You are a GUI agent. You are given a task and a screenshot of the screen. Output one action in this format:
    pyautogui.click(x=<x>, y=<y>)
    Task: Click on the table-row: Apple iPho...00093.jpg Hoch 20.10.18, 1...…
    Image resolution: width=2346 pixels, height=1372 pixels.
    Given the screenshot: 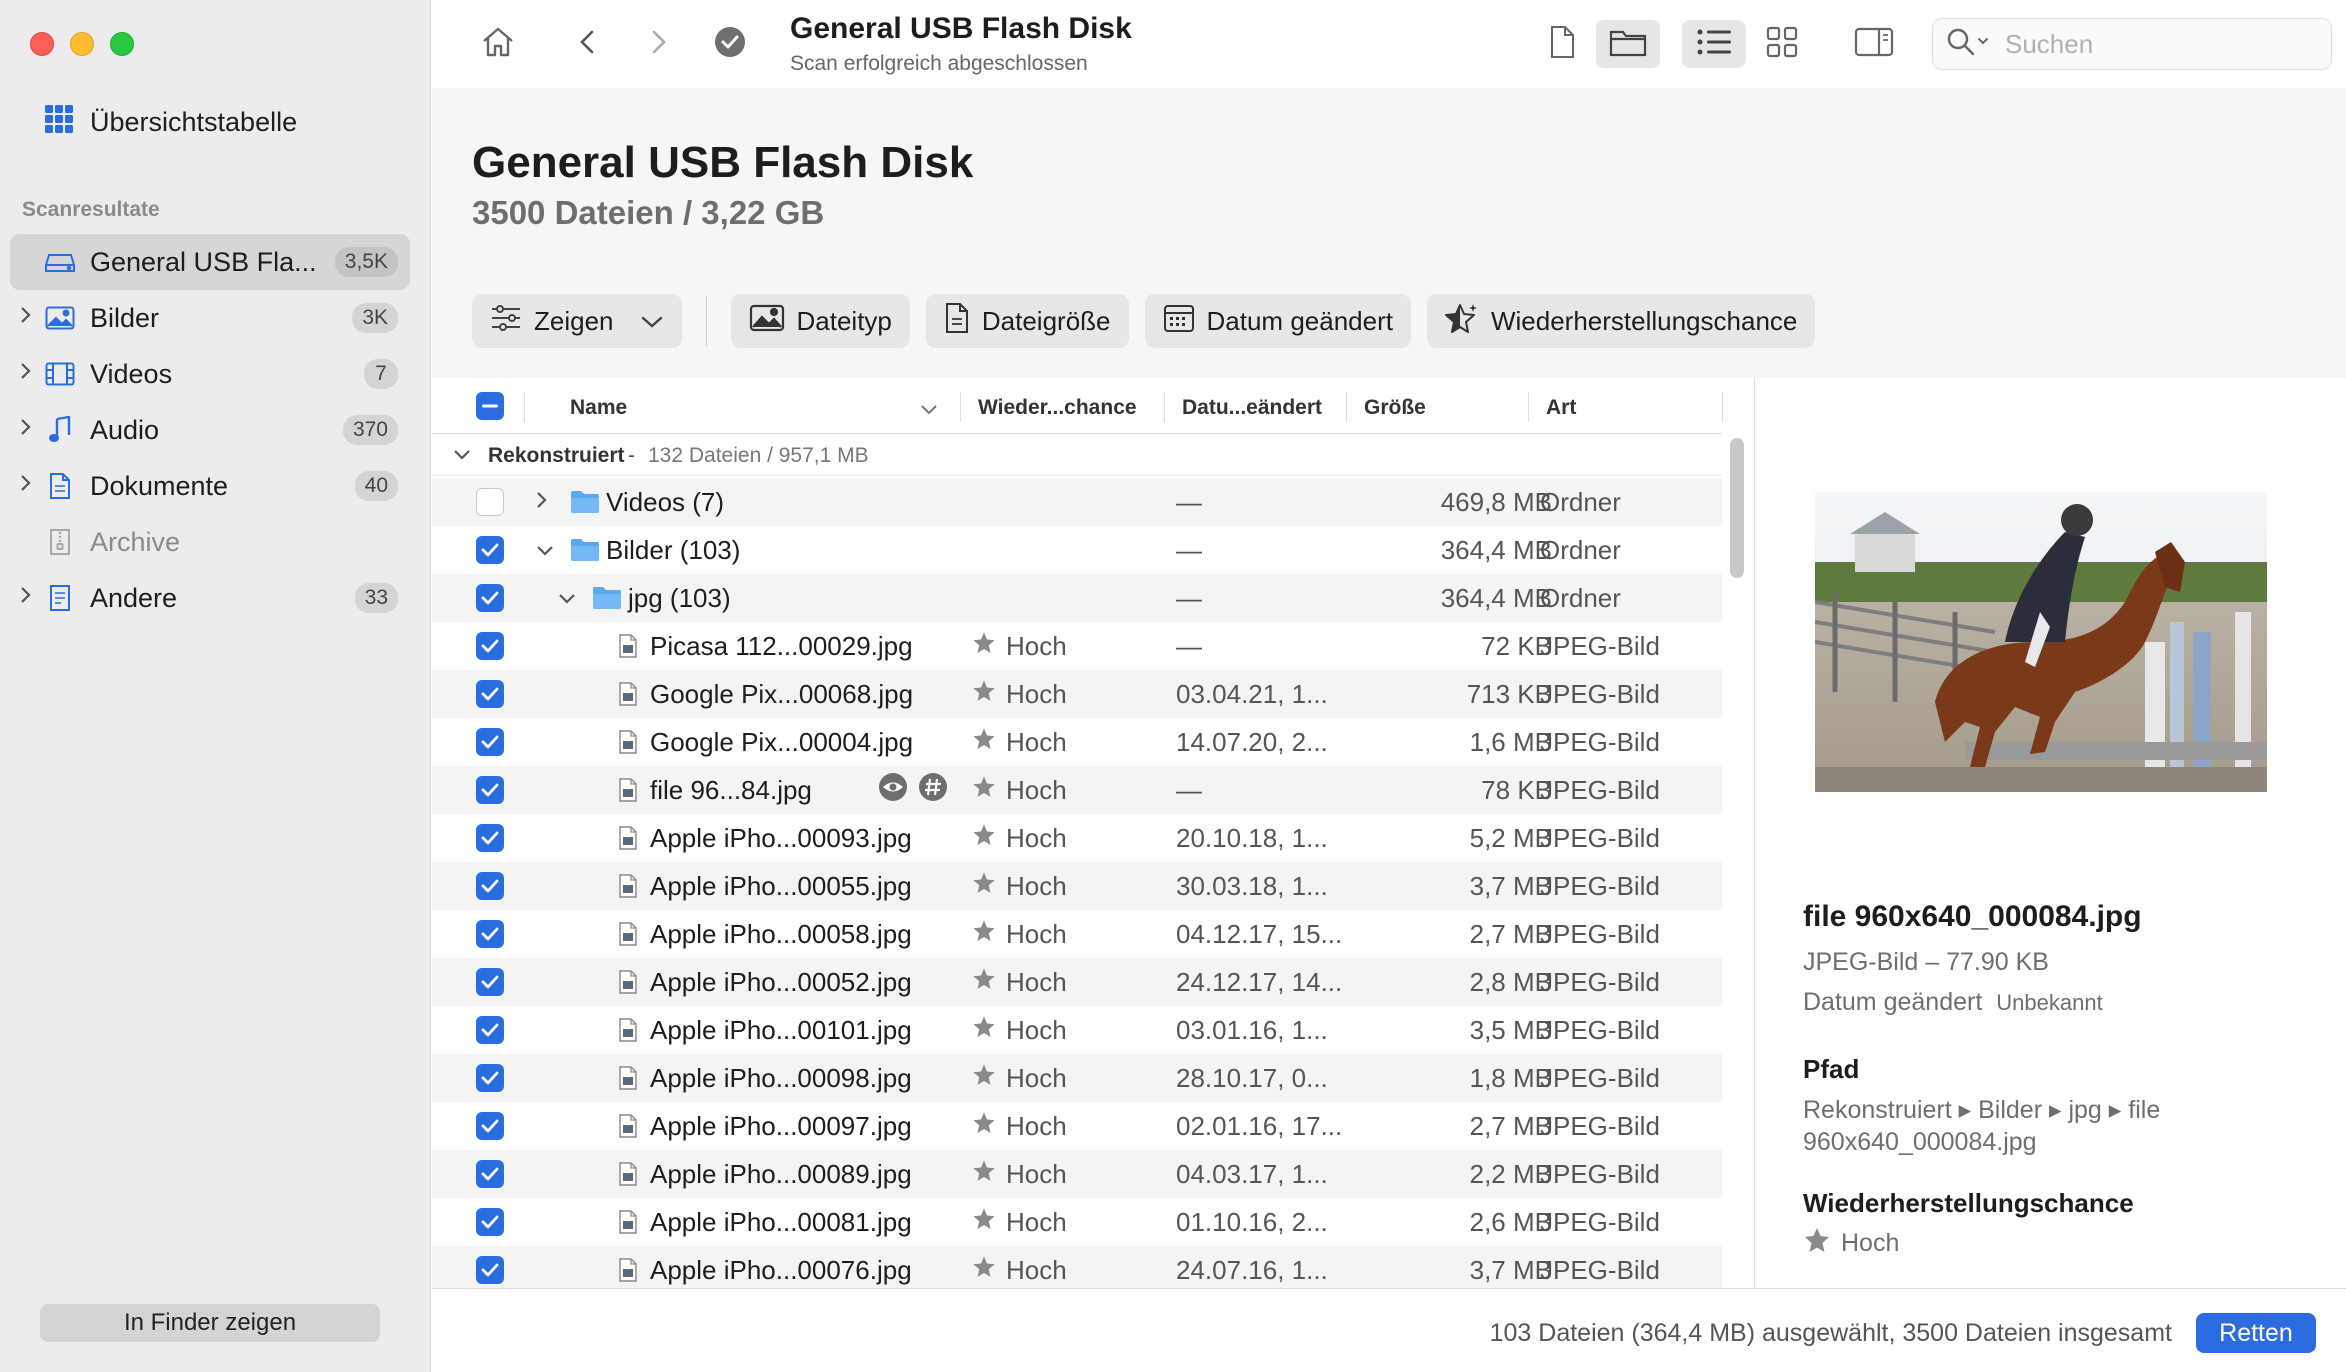 What is the action you would take?
    pyautogui.click(x=1077, y=838)
    